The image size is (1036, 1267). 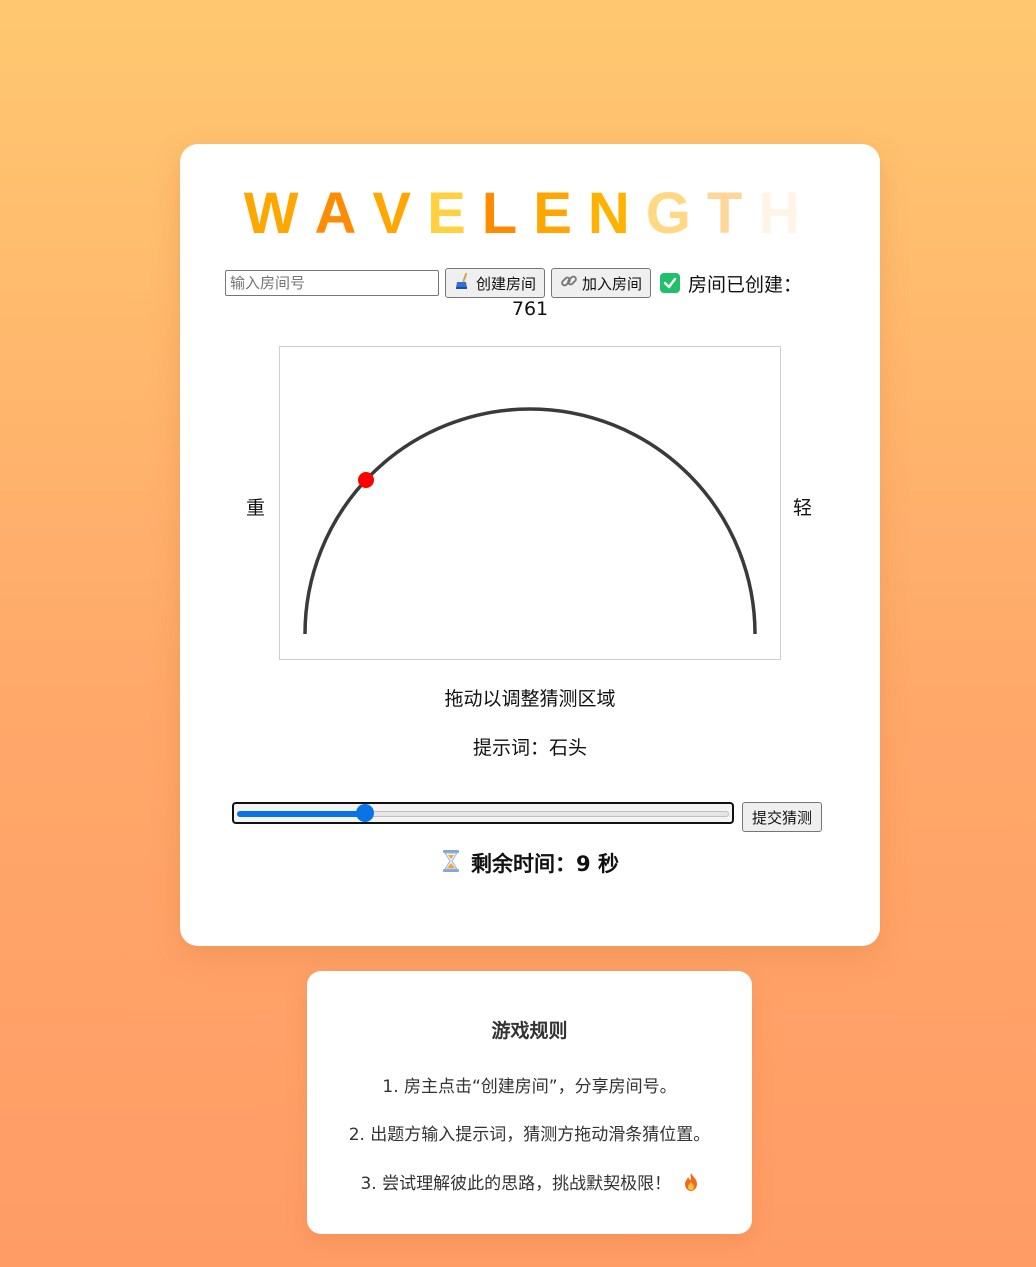 I want to click on left-extreme-label: 重, so click(x=256, y=508).